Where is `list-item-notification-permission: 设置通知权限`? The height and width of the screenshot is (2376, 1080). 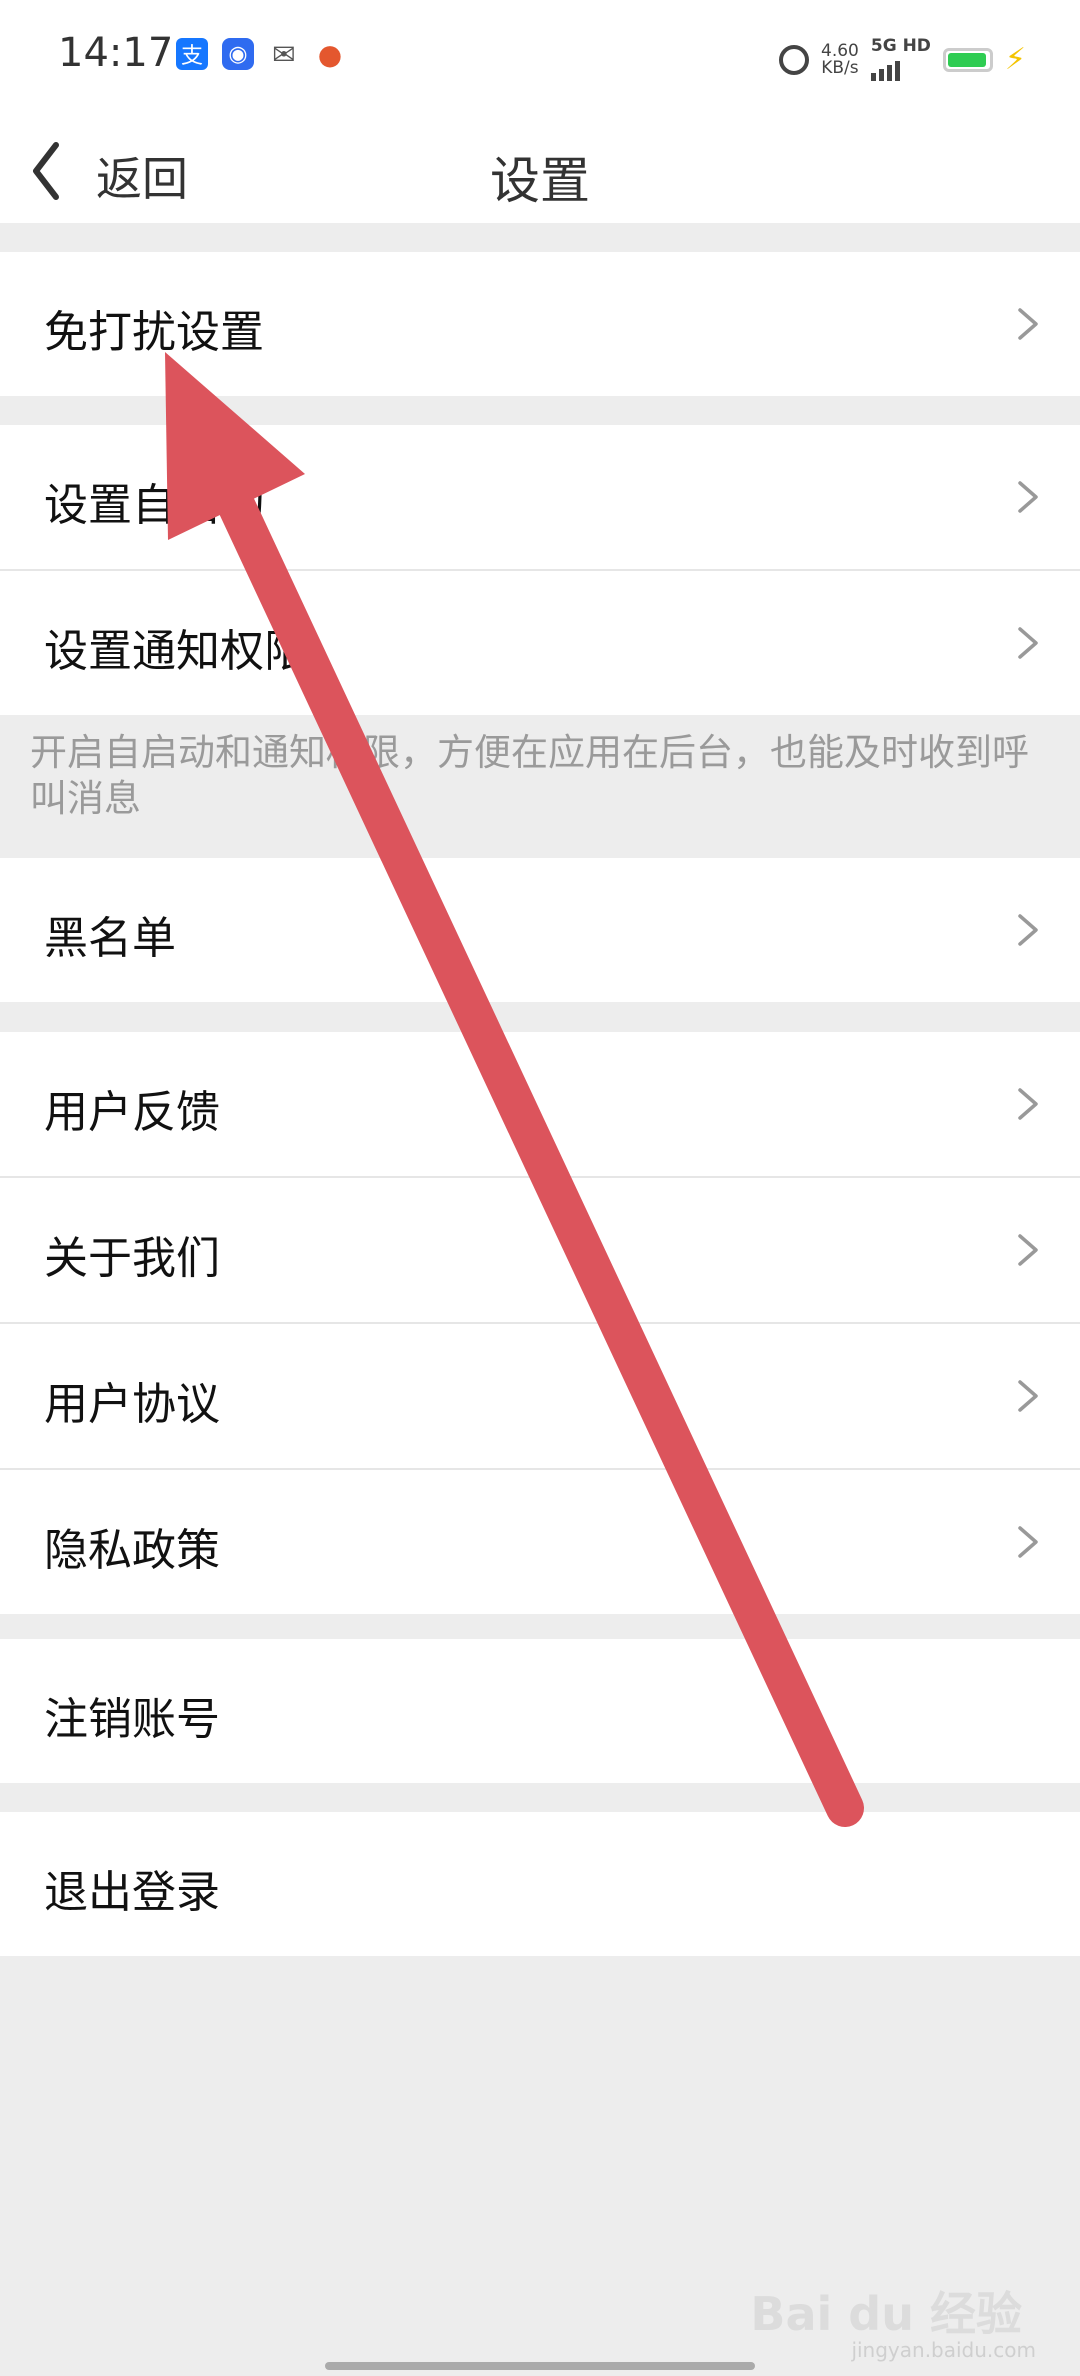
list-item-notification-permission: 设置通知权限 is located at coordinates (540, 642).